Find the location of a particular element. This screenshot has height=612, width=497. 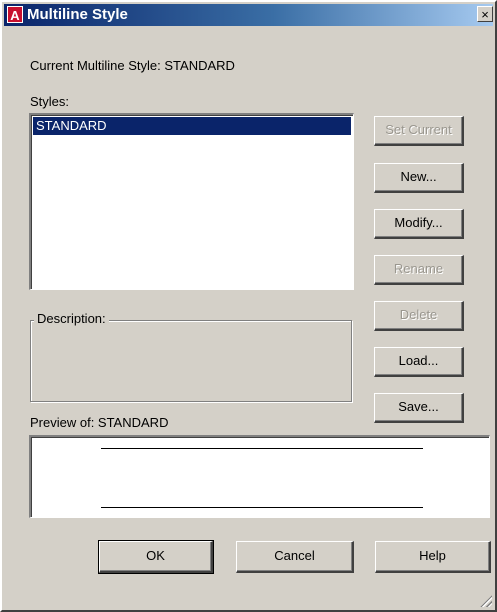

preview-top-line is located at coordinates (262, 448).